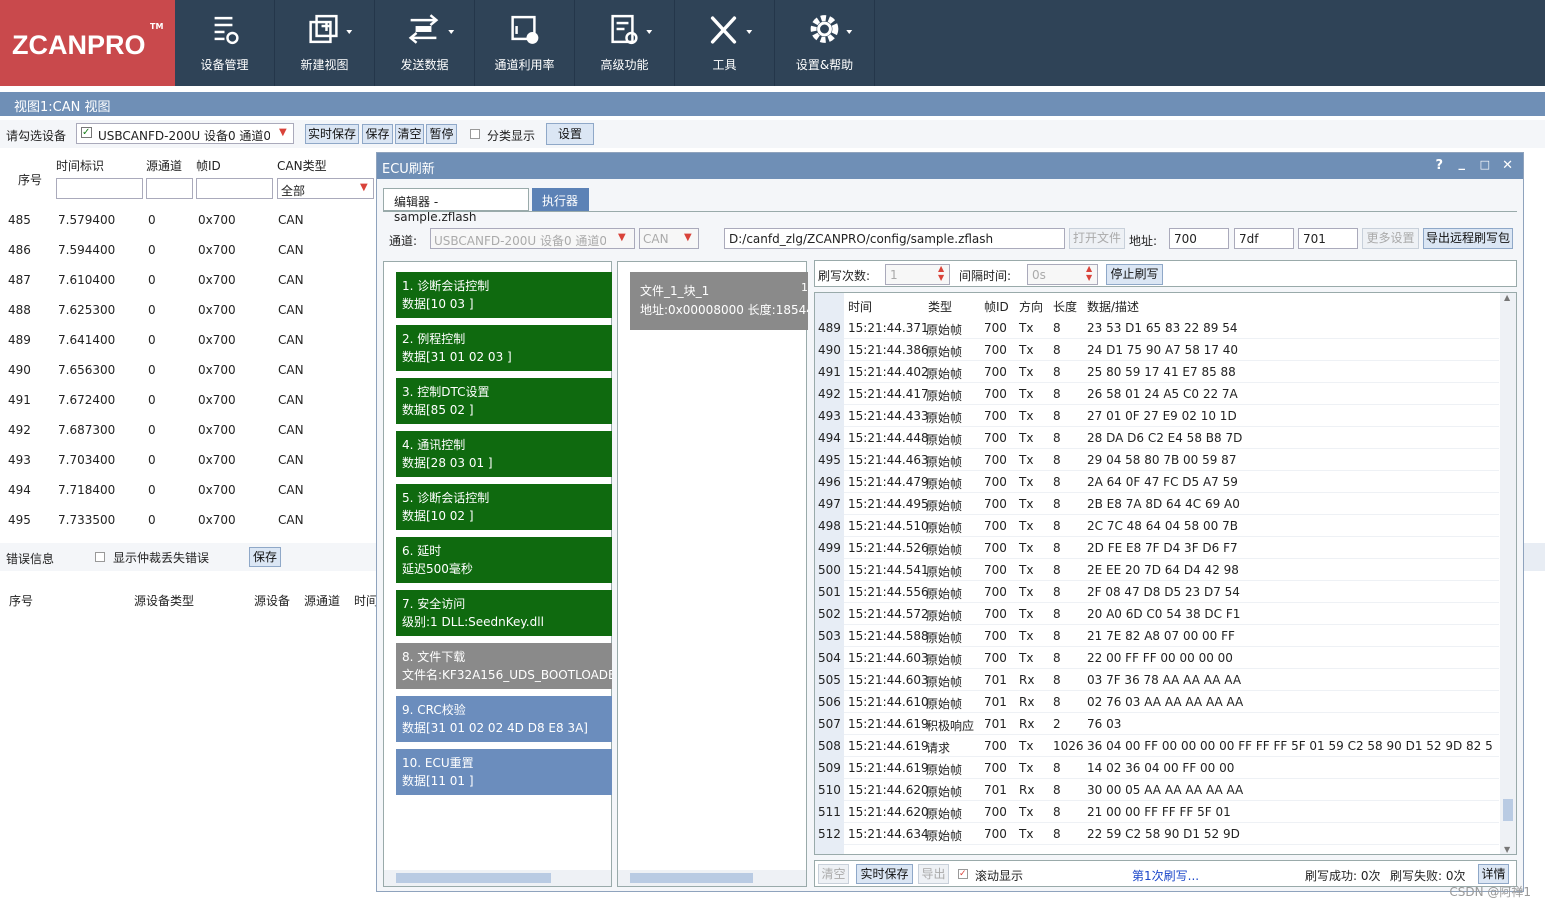 This screenshot has height=907, width=1545. Describe the element at coordinates (1328, 238) in the screenshot. I see `addr-input-3: 701` at that location.